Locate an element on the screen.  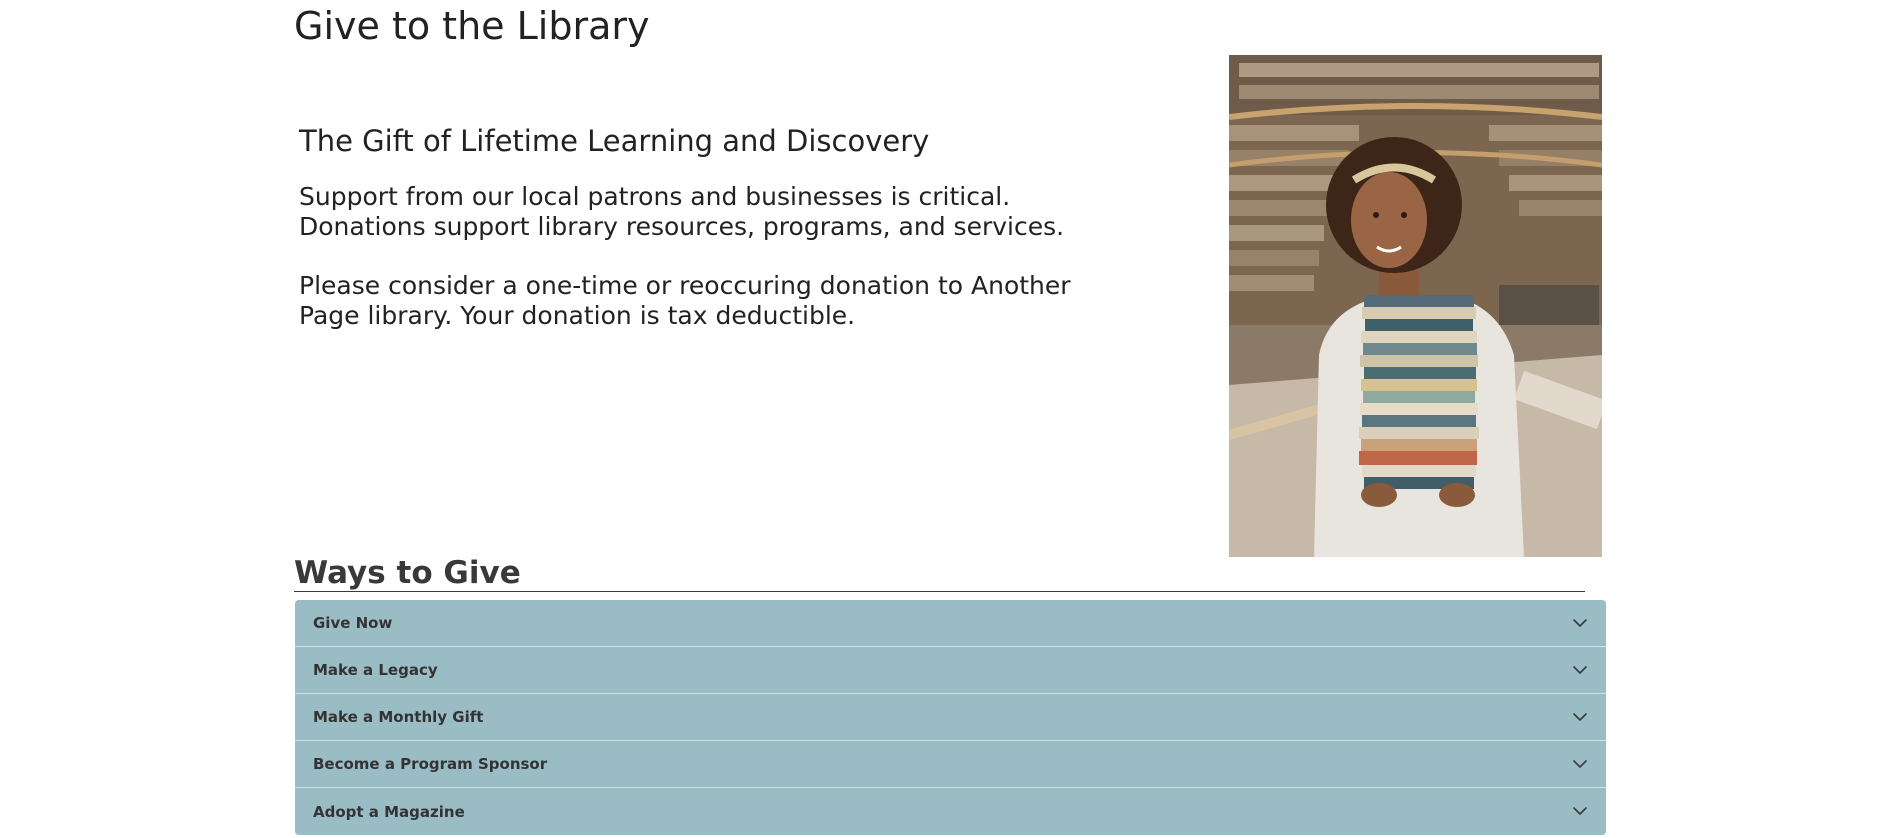
accordion-item-adopt-a-magazine: Adopt a Magazine is located at coordinates (950, 811).